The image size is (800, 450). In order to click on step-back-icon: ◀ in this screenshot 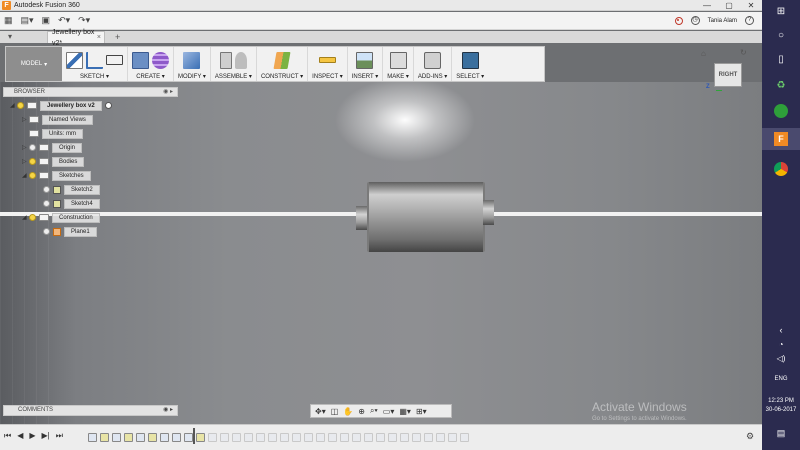, I will do `click(20, 436)`.